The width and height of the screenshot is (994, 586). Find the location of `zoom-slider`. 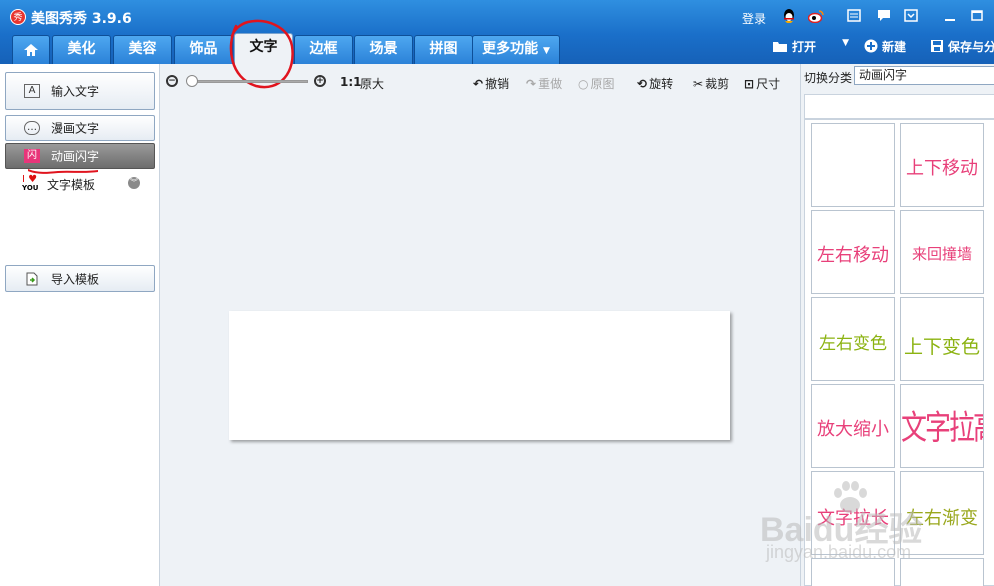

zoom-slider is located at coordinates (249, 81).